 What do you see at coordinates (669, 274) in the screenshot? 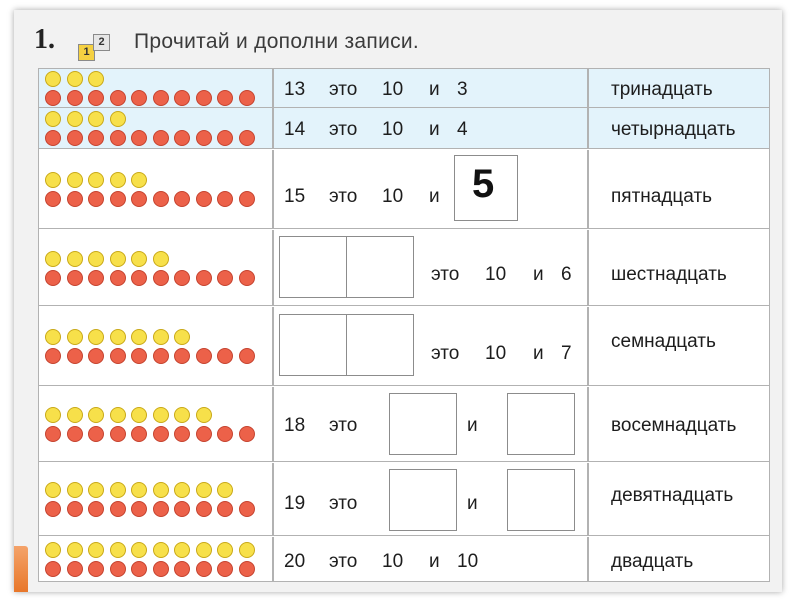
I see `number-name: шестнадцать` at bounding box center [669, 274].